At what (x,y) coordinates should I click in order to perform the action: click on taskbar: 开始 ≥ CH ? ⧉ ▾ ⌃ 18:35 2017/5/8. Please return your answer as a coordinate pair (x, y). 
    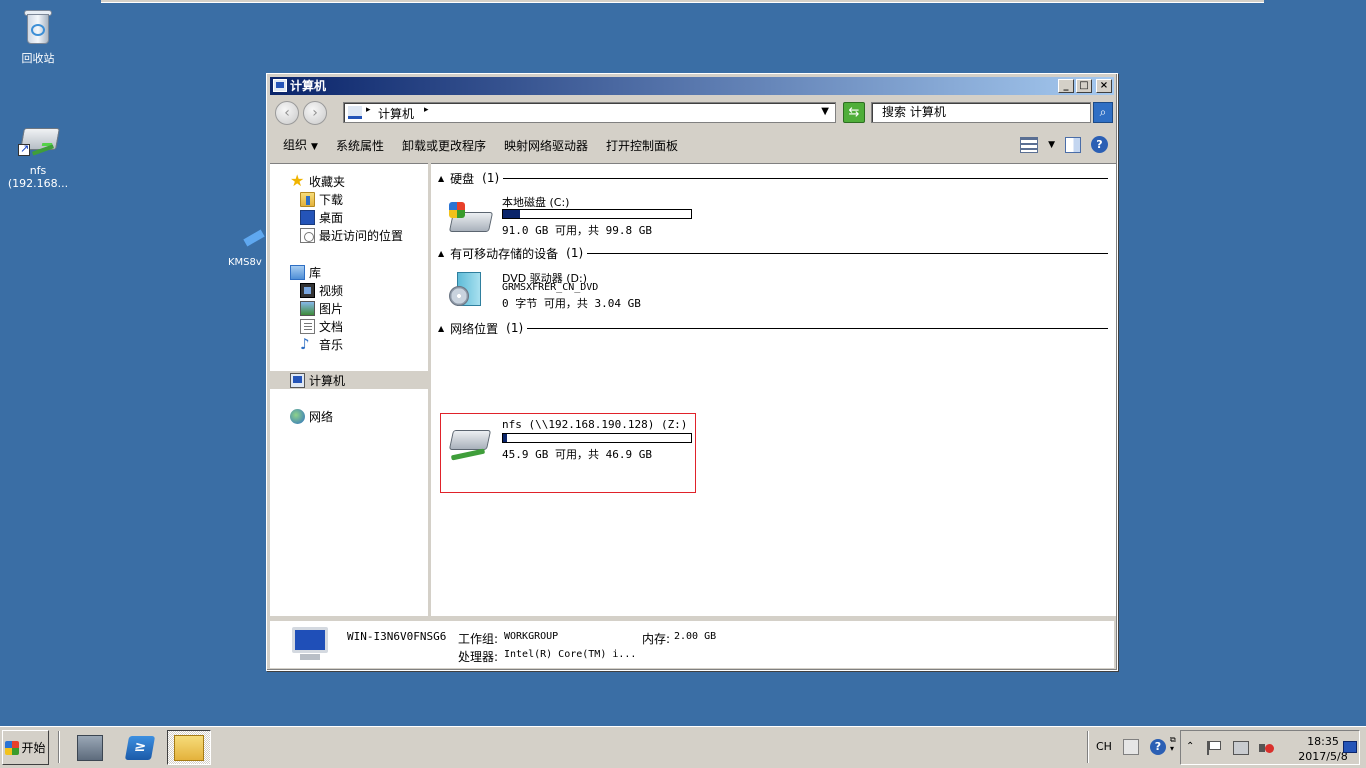
    Looking at the image, I should click on (683, 747).